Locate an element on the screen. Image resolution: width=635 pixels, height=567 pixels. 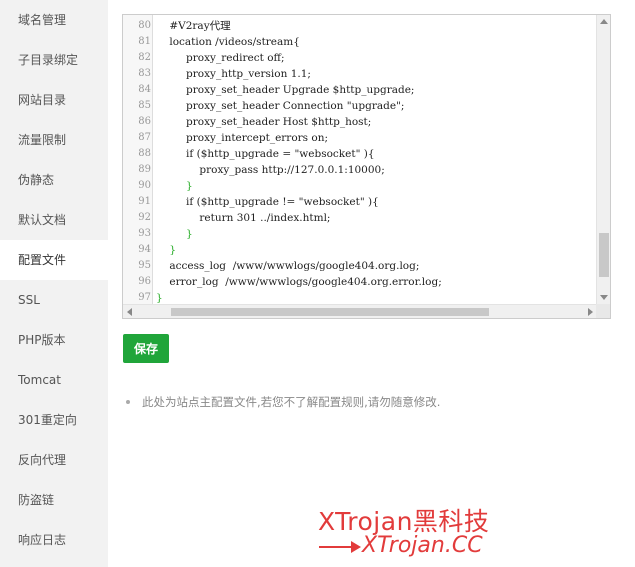
code-line: 91 if ($http_upgrade != "websocket" ){ is located at coordinates (359, 202).